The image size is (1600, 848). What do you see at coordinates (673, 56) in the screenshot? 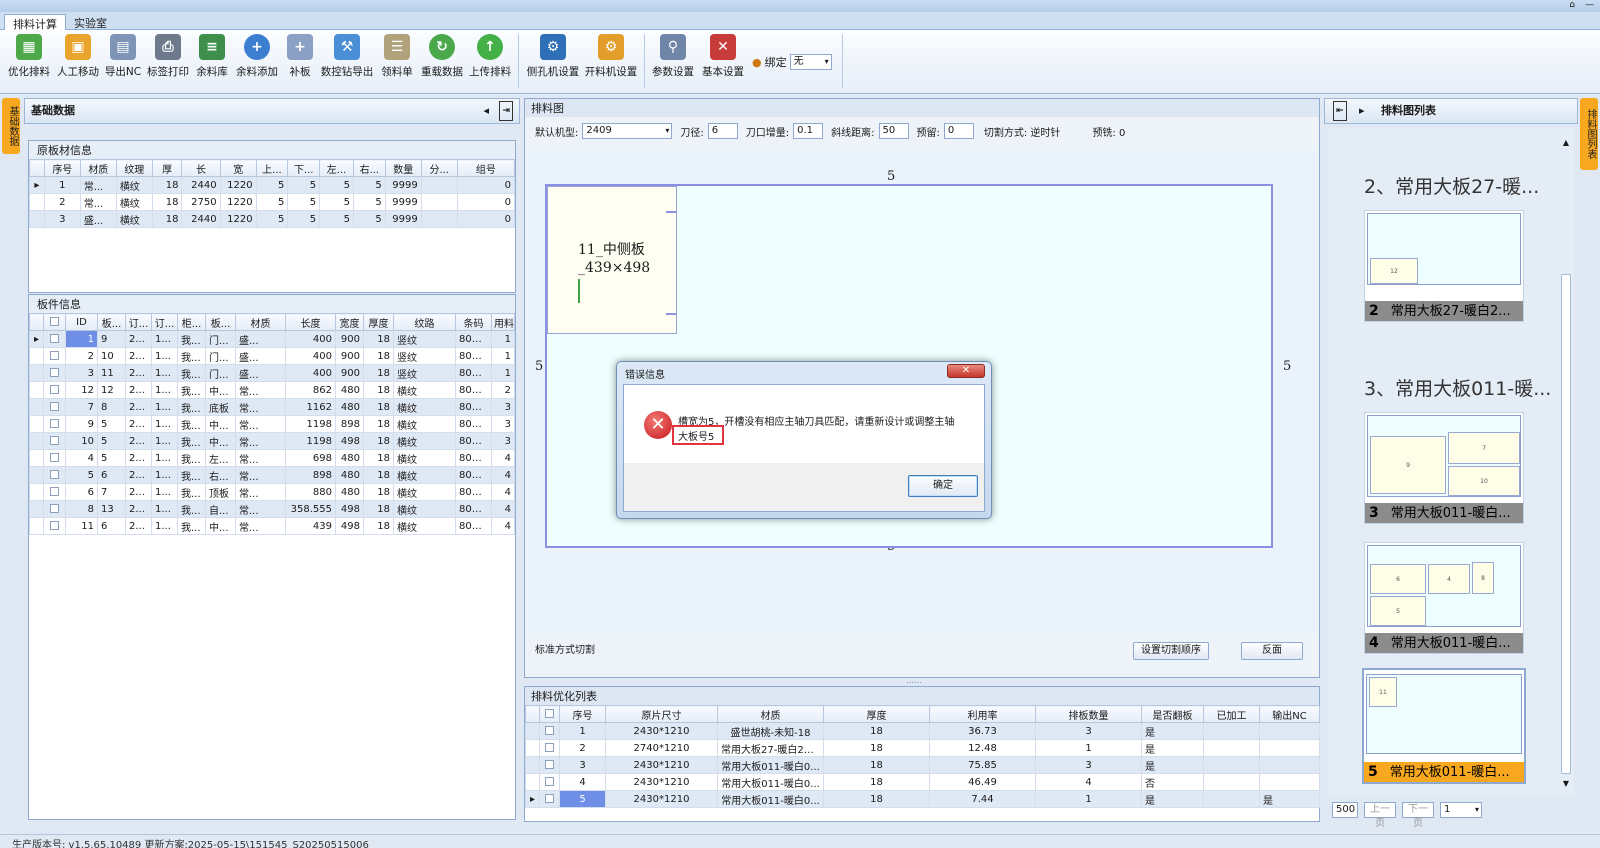
I see `parameter-settings-button: ⚲ 参数设置` at bounding box center [673, 56].